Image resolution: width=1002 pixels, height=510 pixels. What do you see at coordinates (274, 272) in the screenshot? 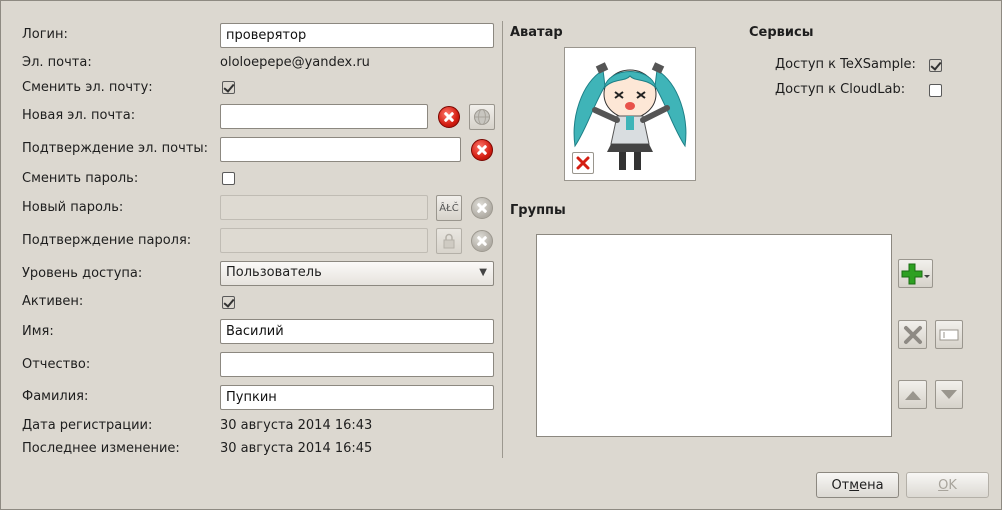
I see `access-level-value: Пользователь` at bounding box center [274, 272].